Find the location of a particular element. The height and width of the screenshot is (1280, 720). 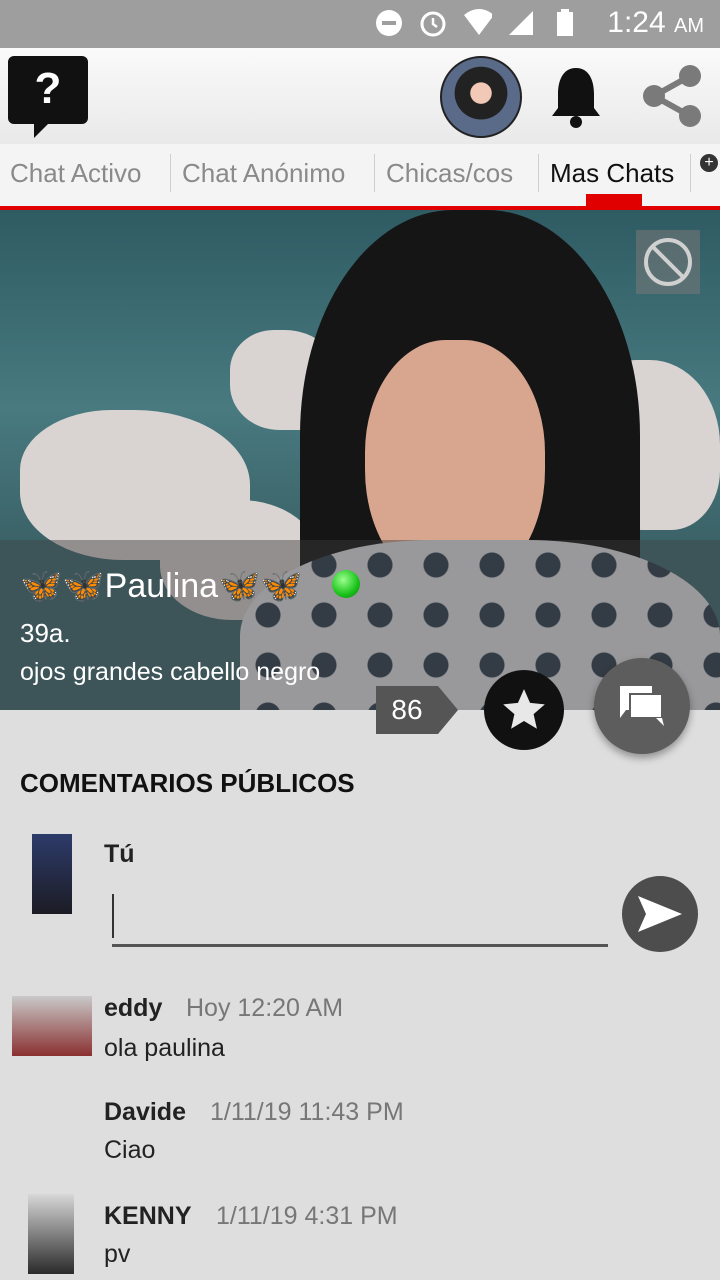

add-tab-icon: + is located at coordinates (709, 163).